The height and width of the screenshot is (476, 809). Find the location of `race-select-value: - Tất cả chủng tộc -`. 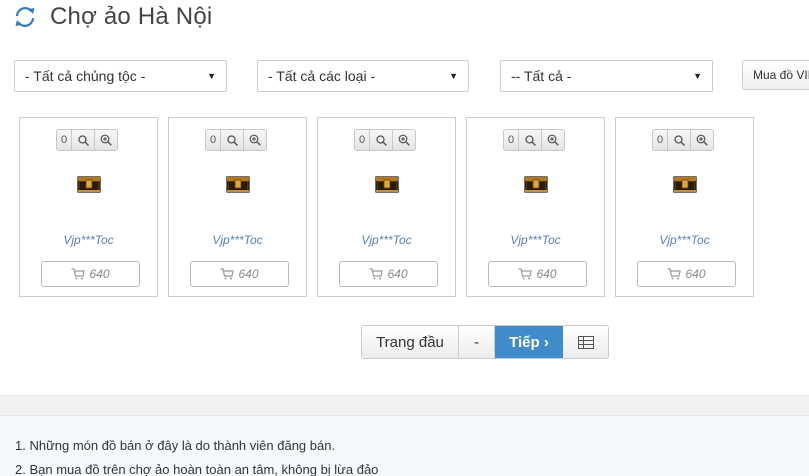

race-select-value: - Tất cả chủng tộc - is located at coordinates (85, 76).